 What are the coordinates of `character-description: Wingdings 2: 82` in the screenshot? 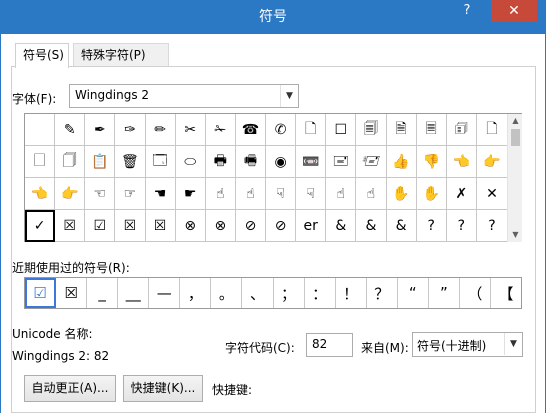 It's located at (61, 356).